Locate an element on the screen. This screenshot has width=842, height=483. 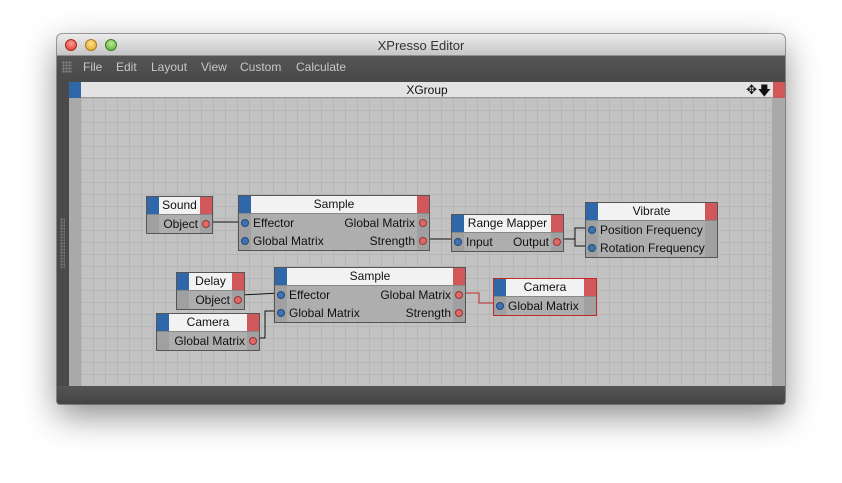
title-bar: XPresso Editor is located at coordinates (421, 45).